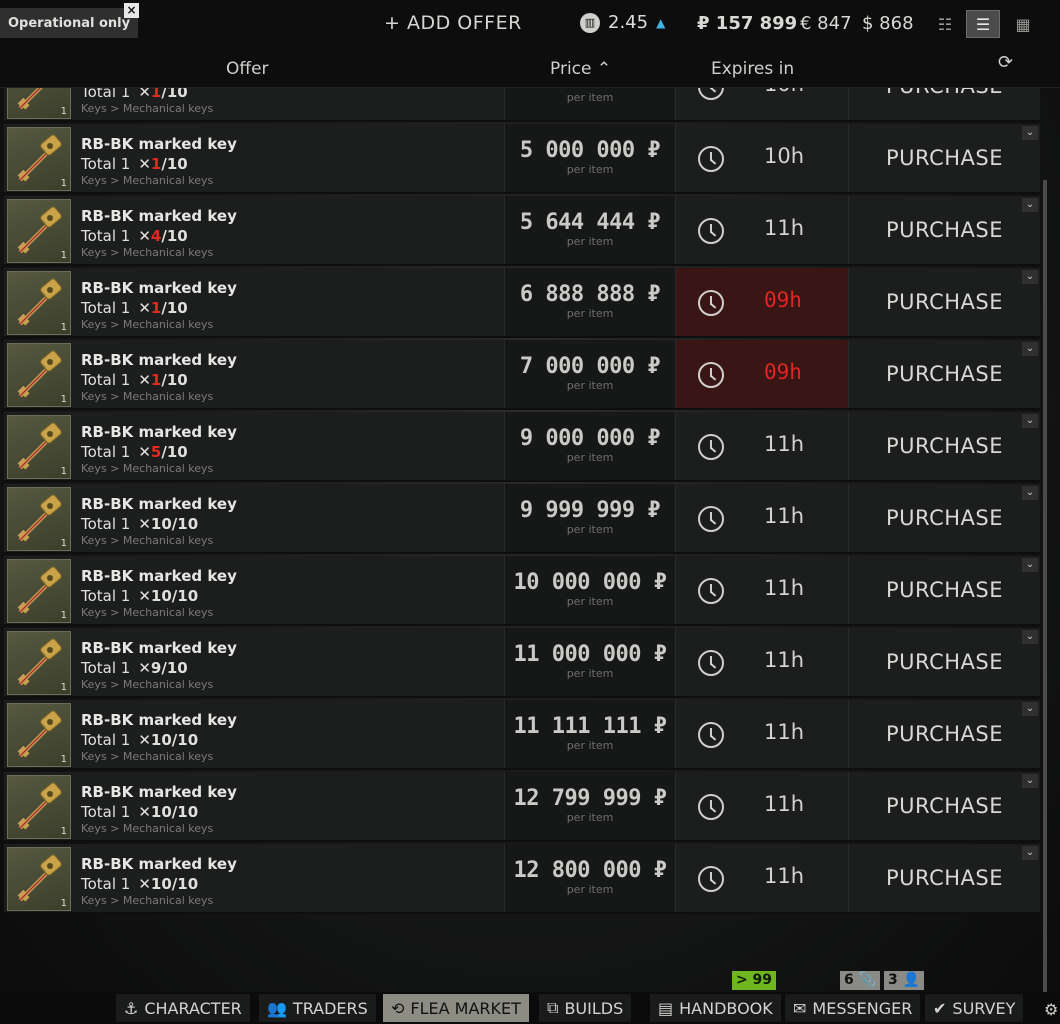 This screenshot has height=1024, width=1060. I want to click on item-total: Total 1 ✕5/10, so click(134, 452).